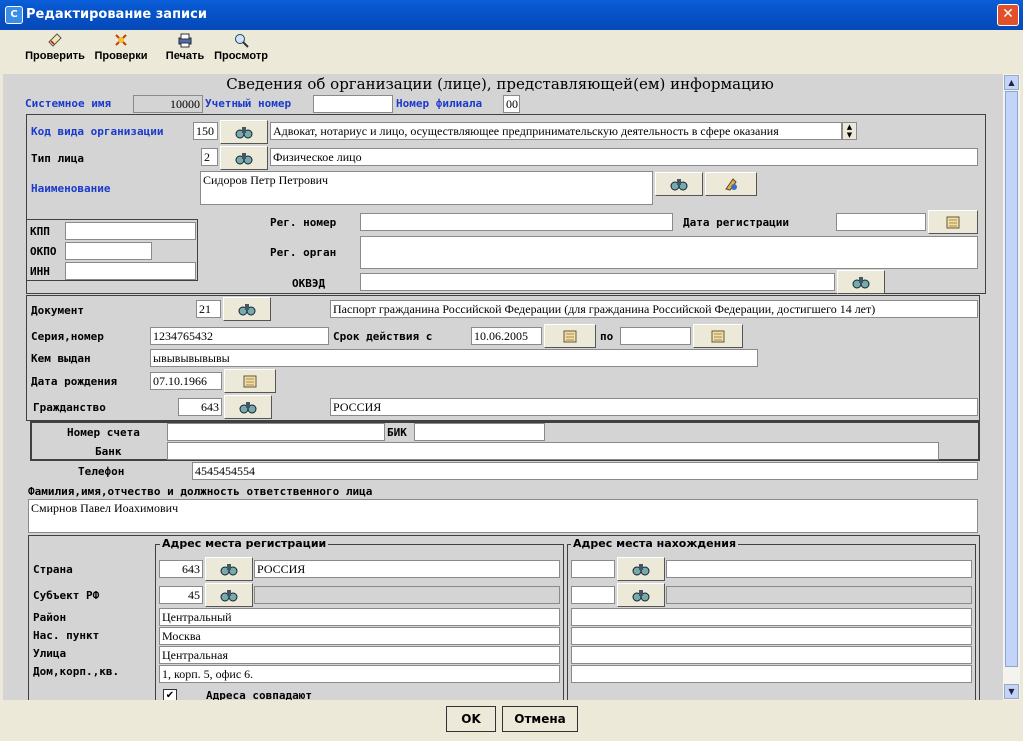  I want to click on valid-from-calendar-button, so click(570, 336).